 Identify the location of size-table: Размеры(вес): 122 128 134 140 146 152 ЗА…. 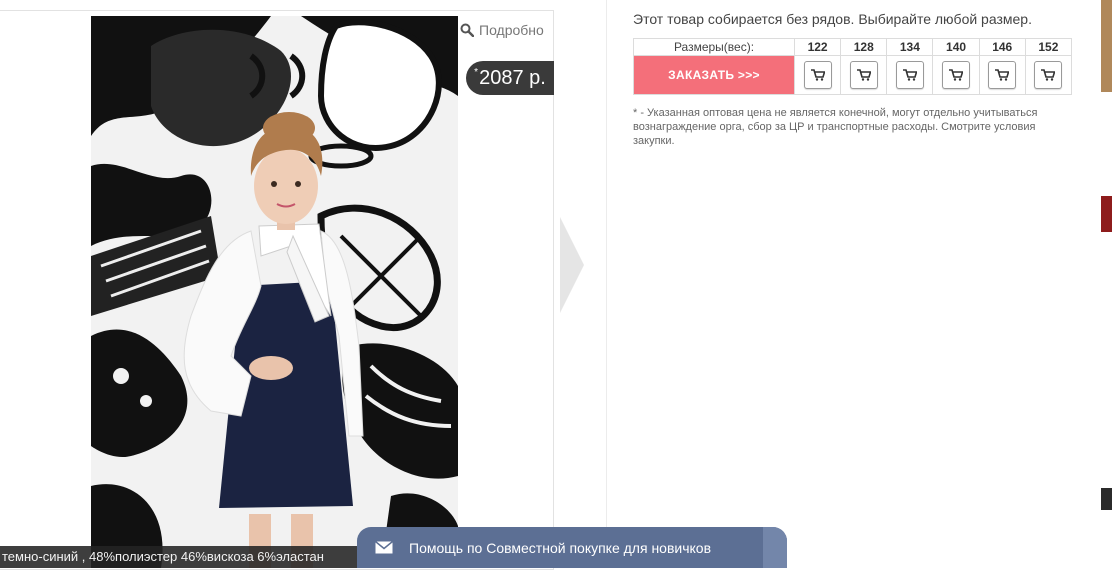
(853, 66).